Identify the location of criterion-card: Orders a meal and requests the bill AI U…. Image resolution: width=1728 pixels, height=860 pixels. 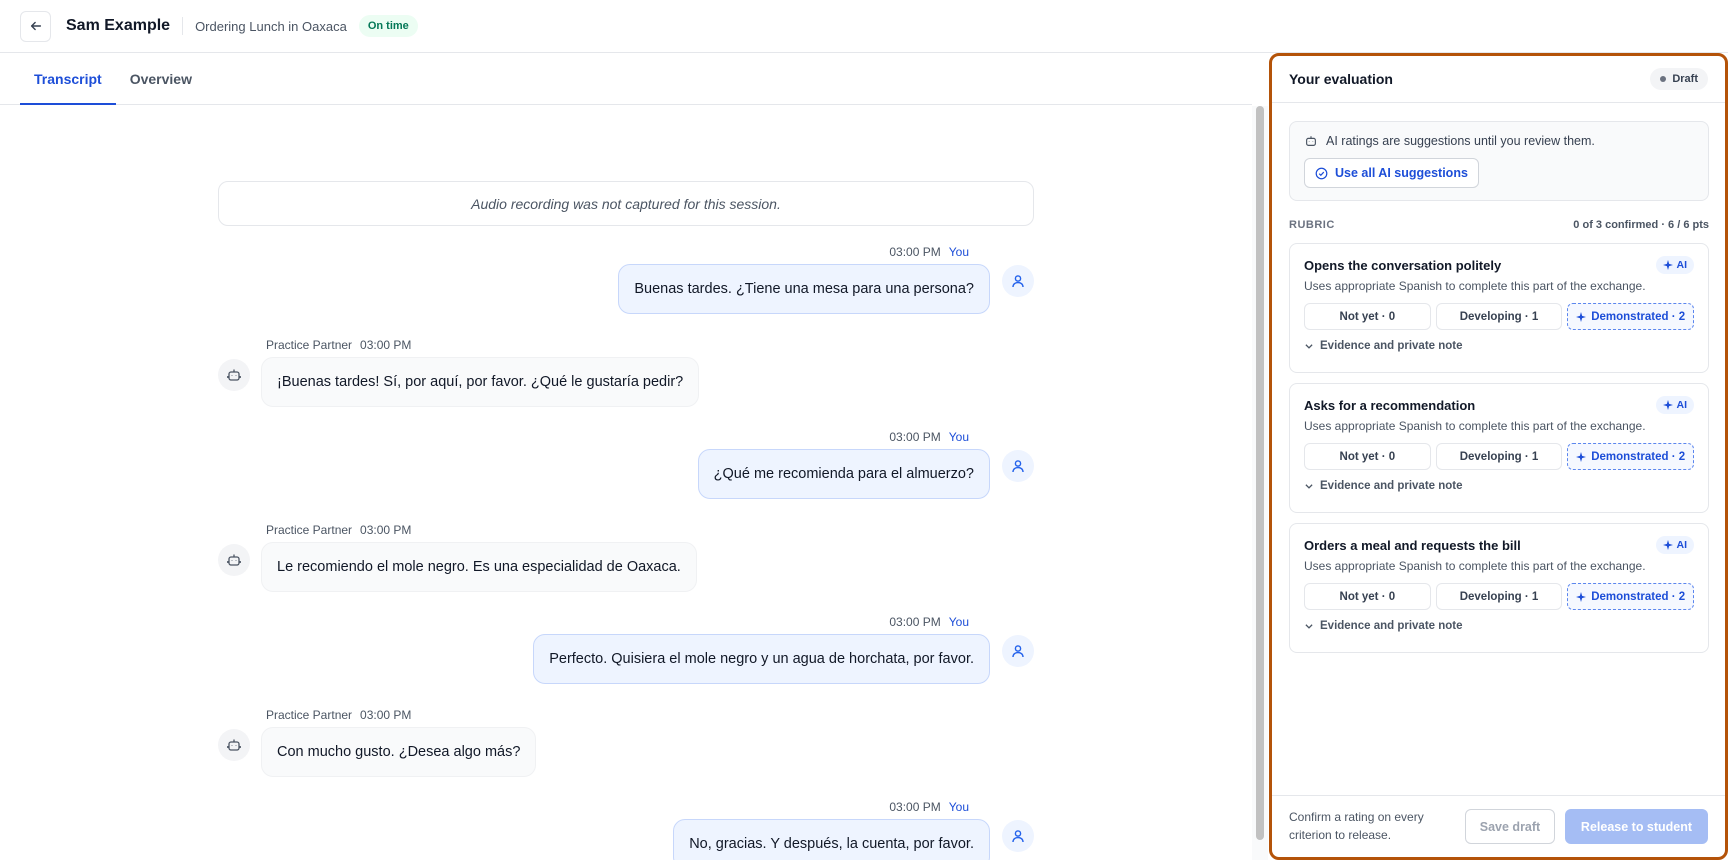
(1499, 588).